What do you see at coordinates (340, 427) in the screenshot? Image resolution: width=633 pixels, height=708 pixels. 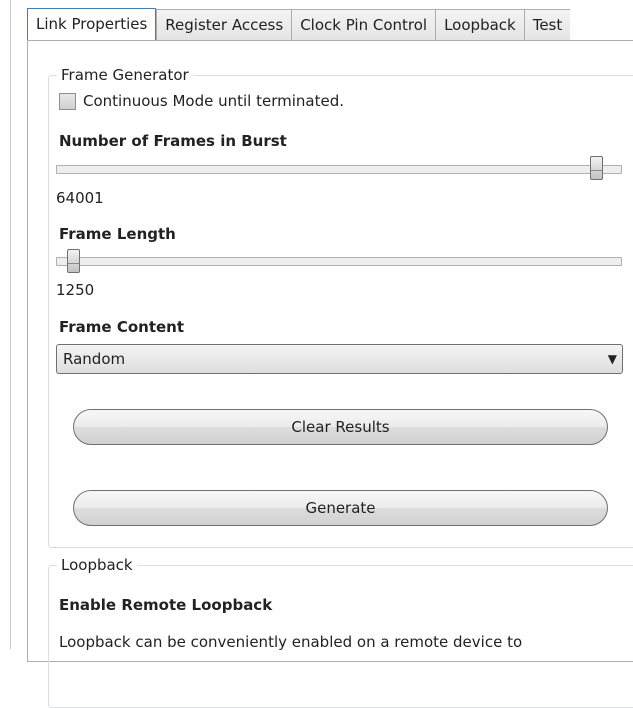 I see `clear-results-button: Clear Results` at bounding box center [340, 427].